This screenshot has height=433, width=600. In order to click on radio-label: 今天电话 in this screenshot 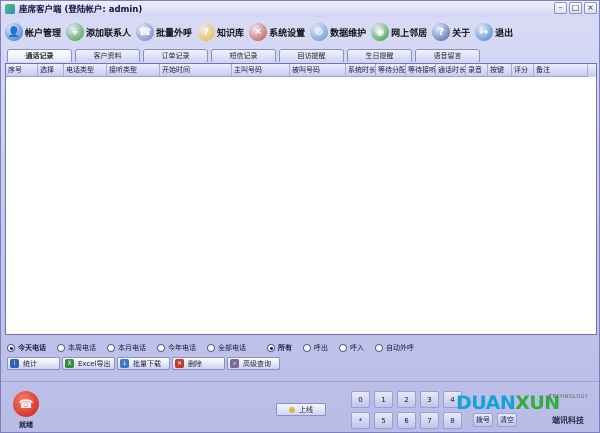, I will do `click(32, 348)`.